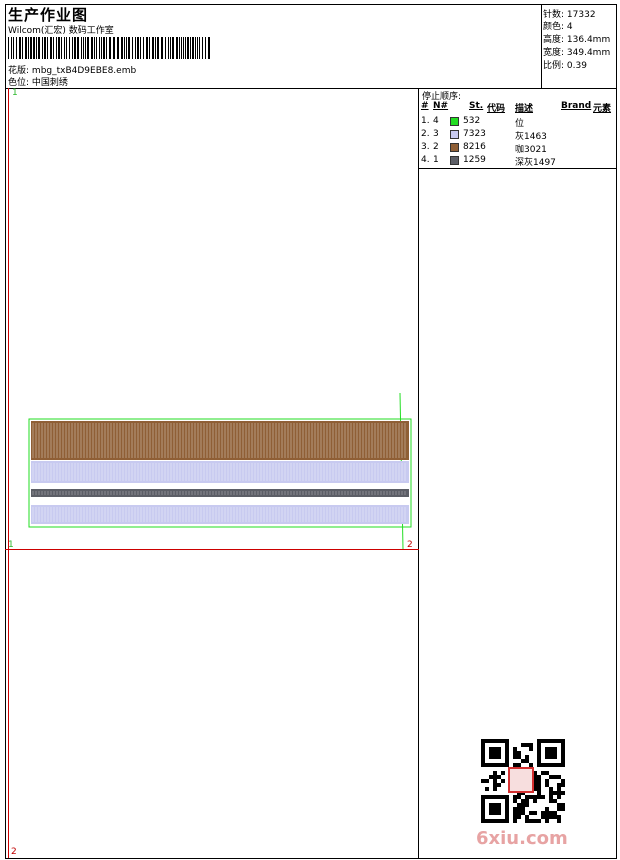  Describe the element at coordinates (220, 493) in the screenshot. I see `dark-gray-satin-band` at that location.